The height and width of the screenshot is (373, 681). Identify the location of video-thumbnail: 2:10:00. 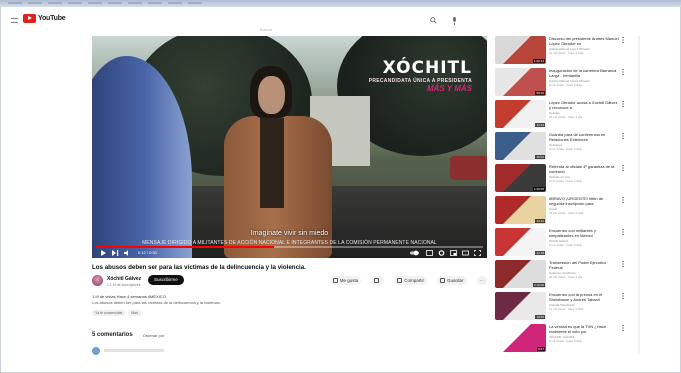
(520, 274).